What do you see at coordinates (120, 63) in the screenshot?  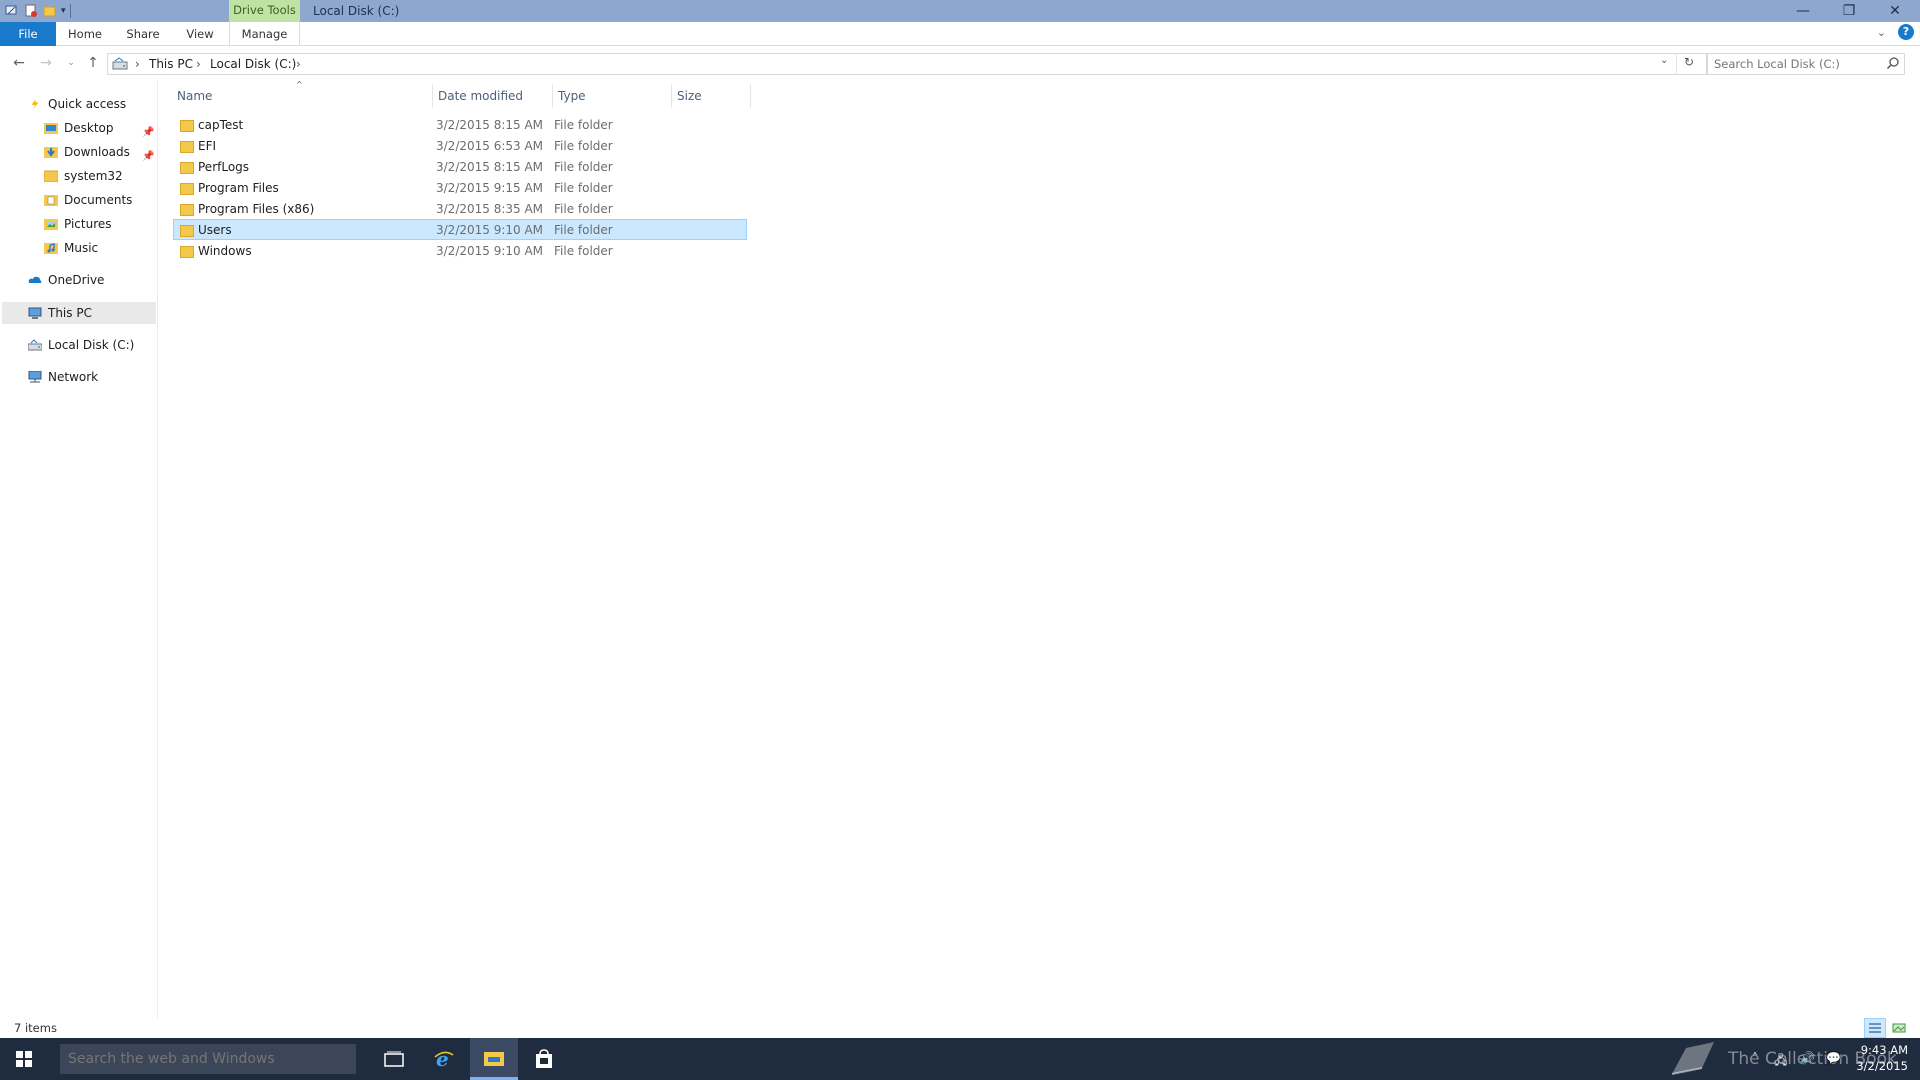 I see `drive-location-icon` at bounding box center [120, 63].